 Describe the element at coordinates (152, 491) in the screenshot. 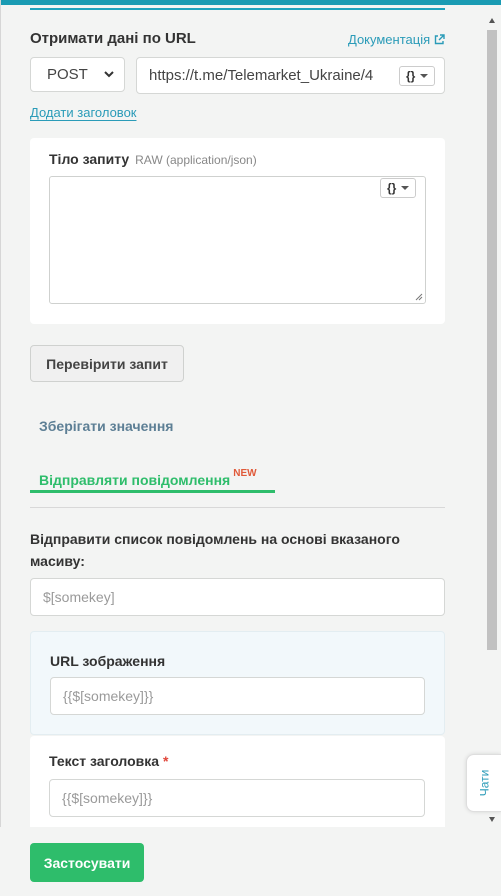

I see `active-tab-indicator` at that location.